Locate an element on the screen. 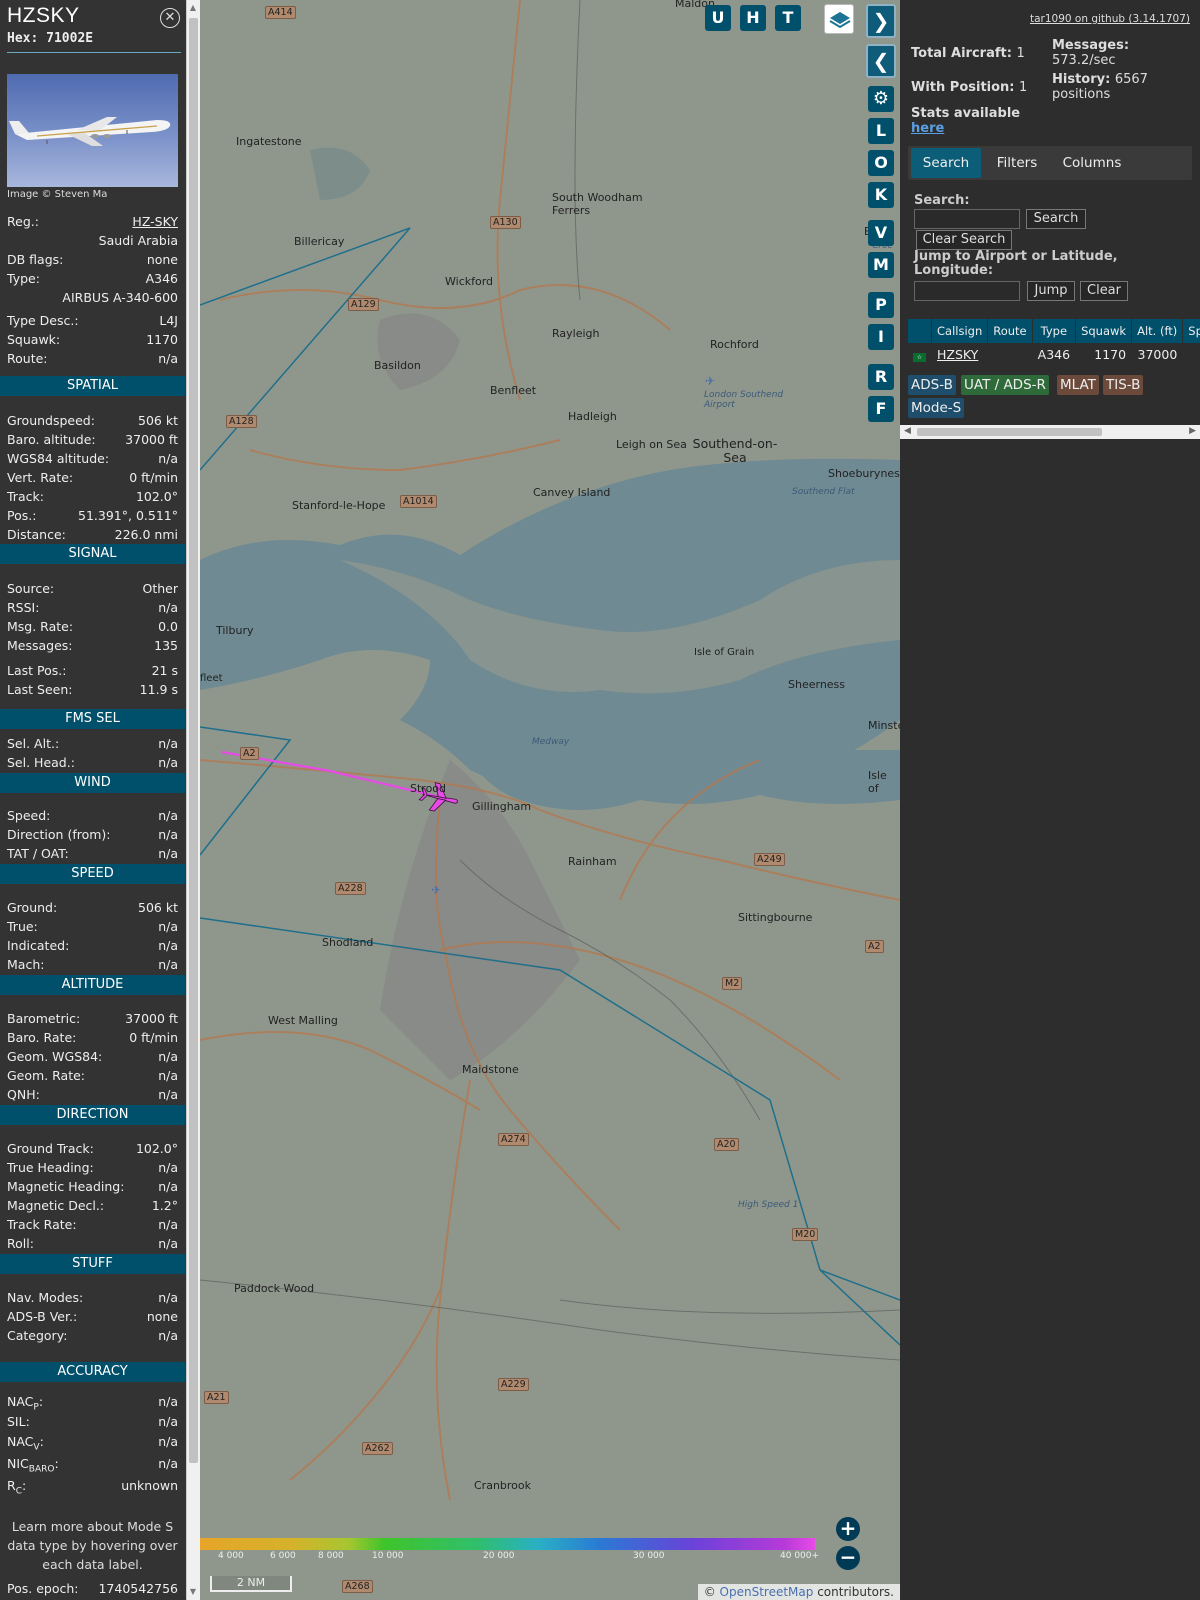 This screenshot has width=1200, height=1600. place-label: Ingatestone is located at coordinates (269, 141).